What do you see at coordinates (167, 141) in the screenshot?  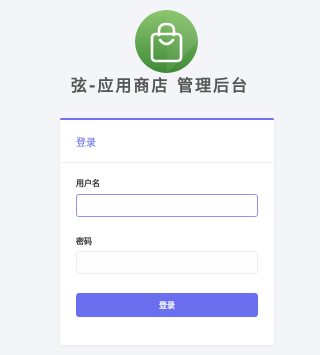 I see `login-card-header: 登录` at bounding box center [167, 141].